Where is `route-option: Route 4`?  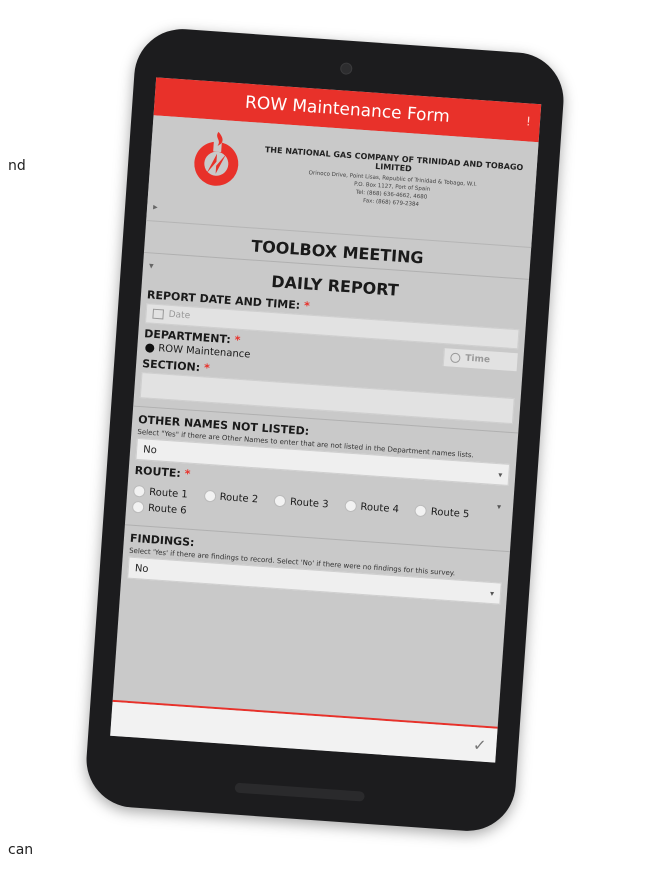
route-option: Route 4 is located at coordinates (372, 507).